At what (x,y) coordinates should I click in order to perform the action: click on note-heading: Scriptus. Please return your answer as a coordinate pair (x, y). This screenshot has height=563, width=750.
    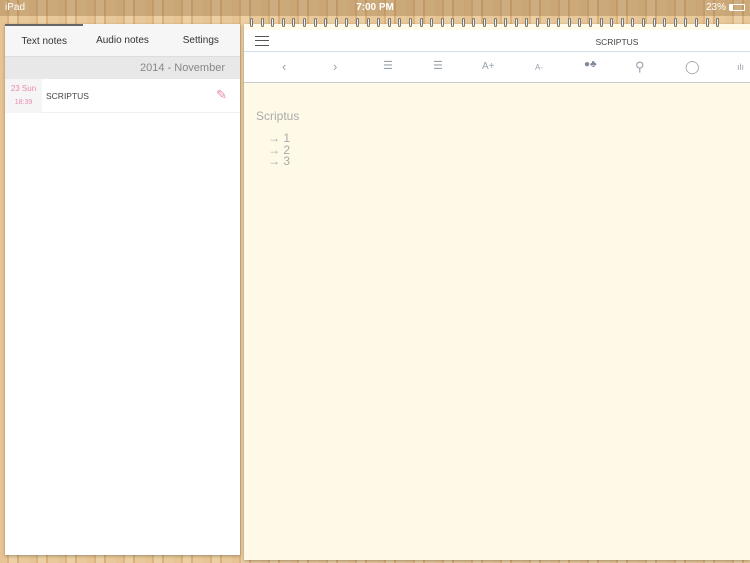
    Looking at the image, I should click on (278, 116).